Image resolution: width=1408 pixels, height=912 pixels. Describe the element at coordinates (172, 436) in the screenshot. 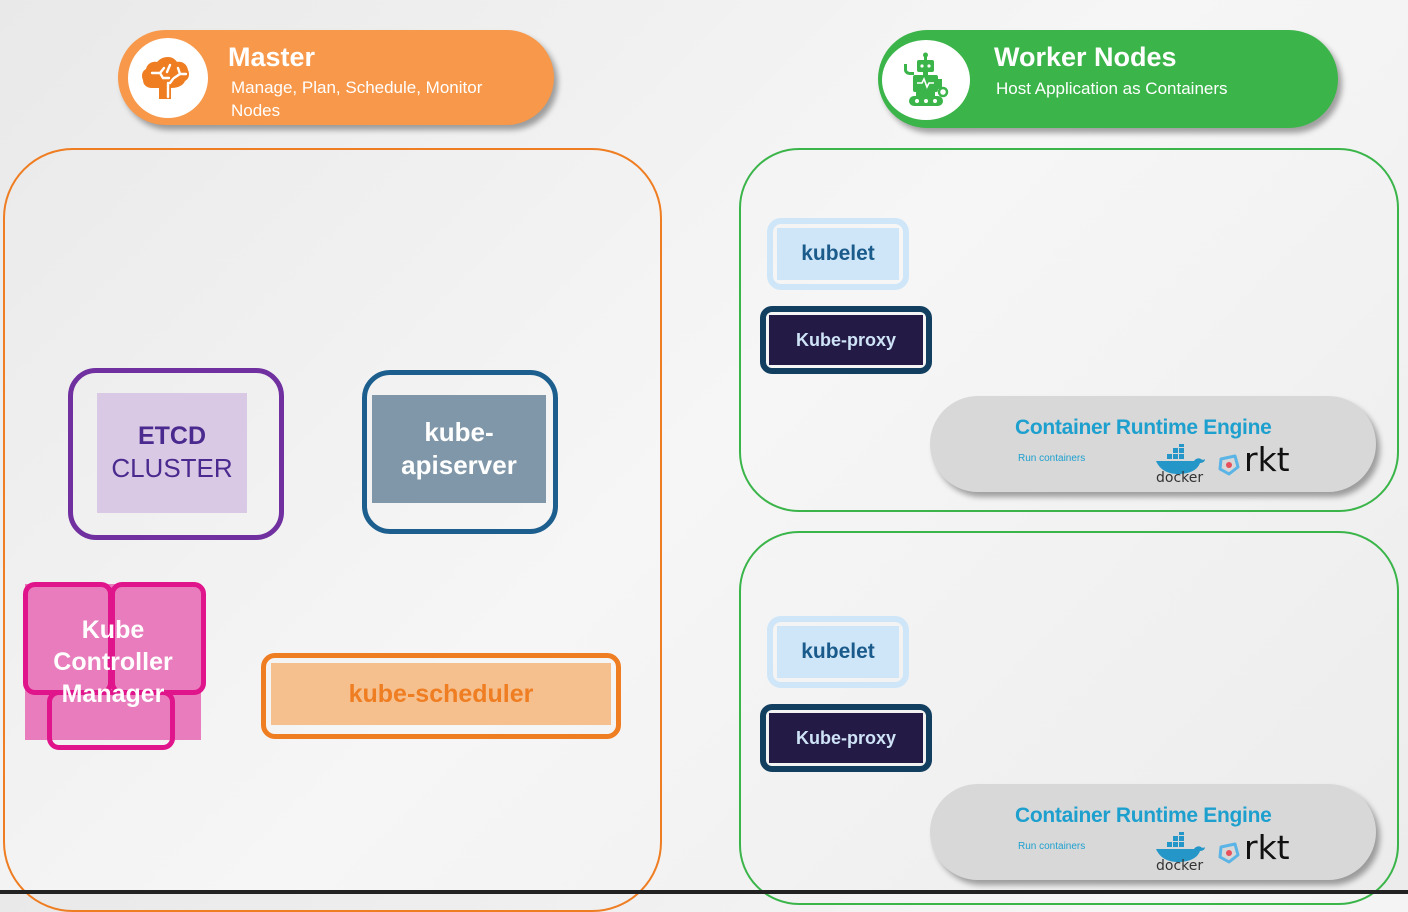

I see `etcd-label: ETCD` at that location.